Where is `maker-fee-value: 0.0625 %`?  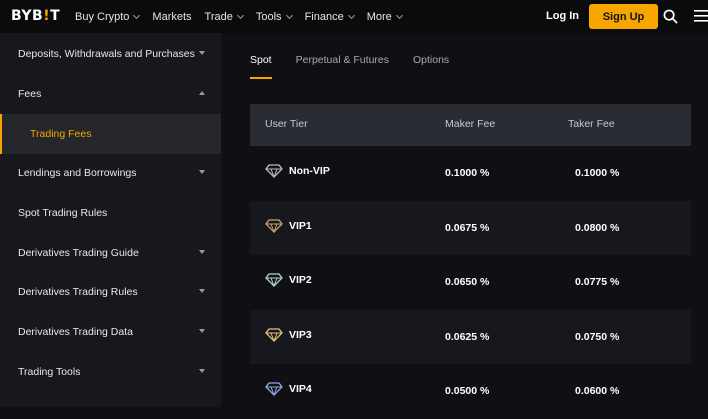 maker-fee-value: 0.0625 % is located at coordinates (467, 336).